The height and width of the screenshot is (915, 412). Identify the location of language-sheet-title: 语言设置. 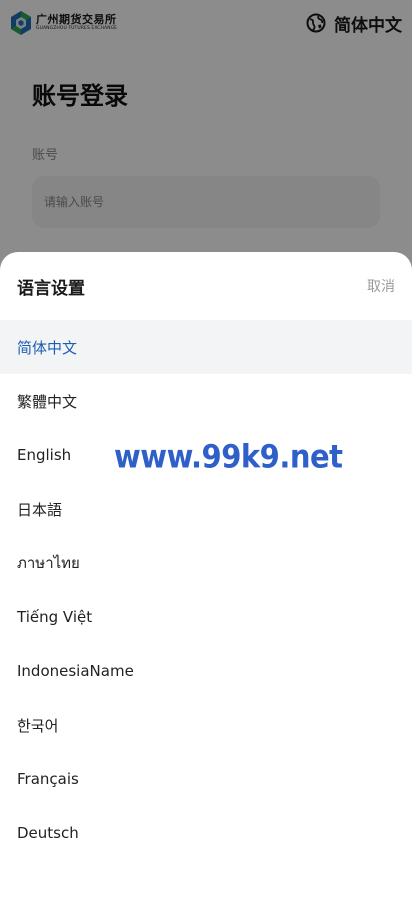
(51, 288).